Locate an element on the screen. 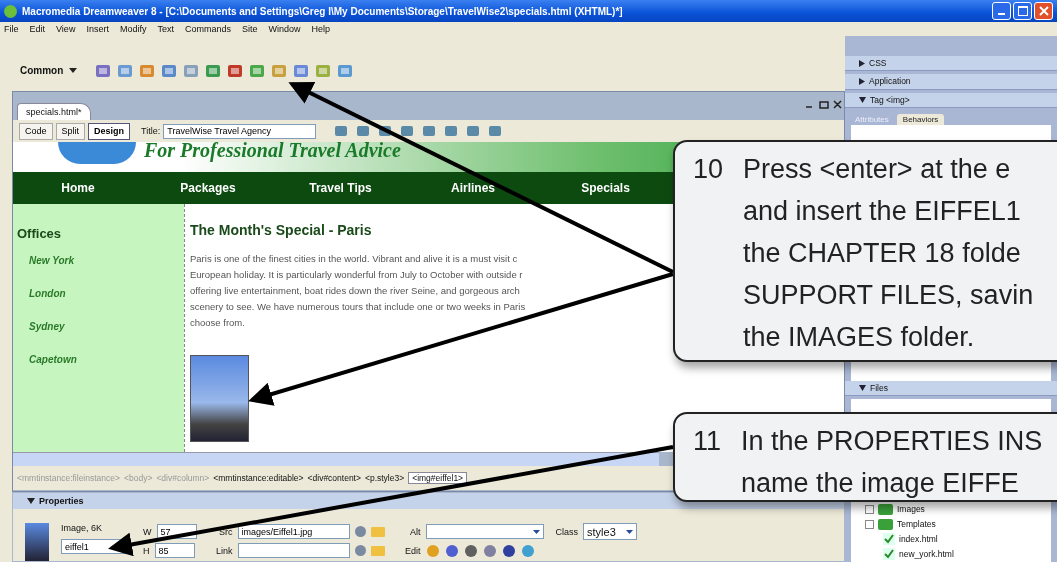 This screenshot has height=562, width=1057. image-thumbnail is located at coordinates (37, 542).